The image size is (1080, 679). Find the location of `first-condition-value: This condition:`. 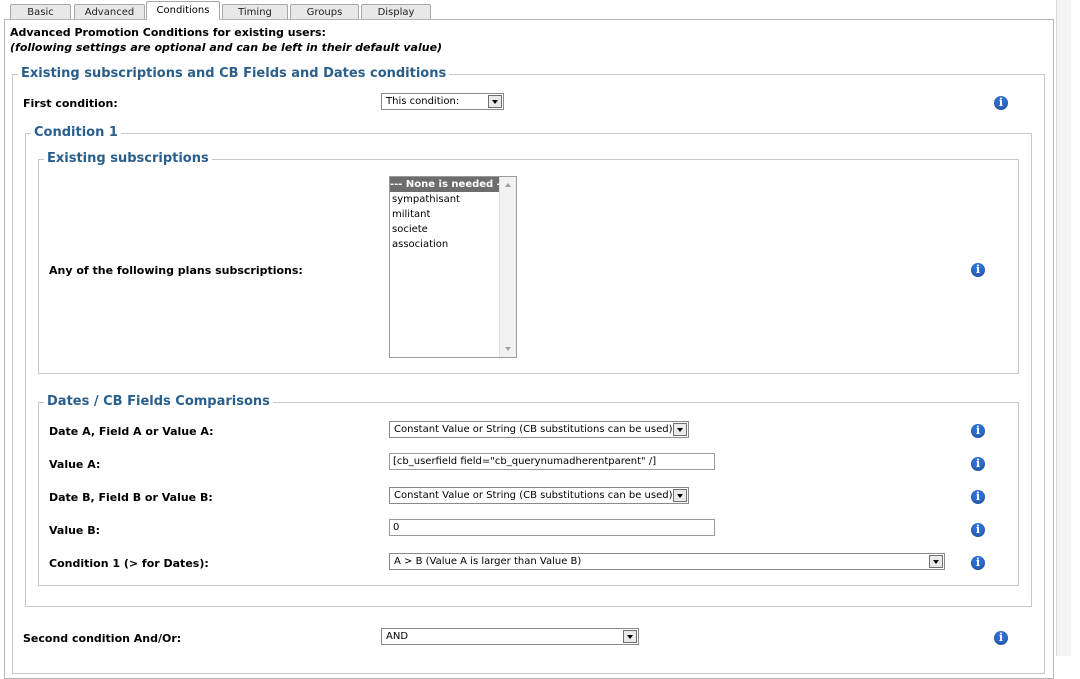

first-condition-value: This condition: is located at coordinates (423, 101).